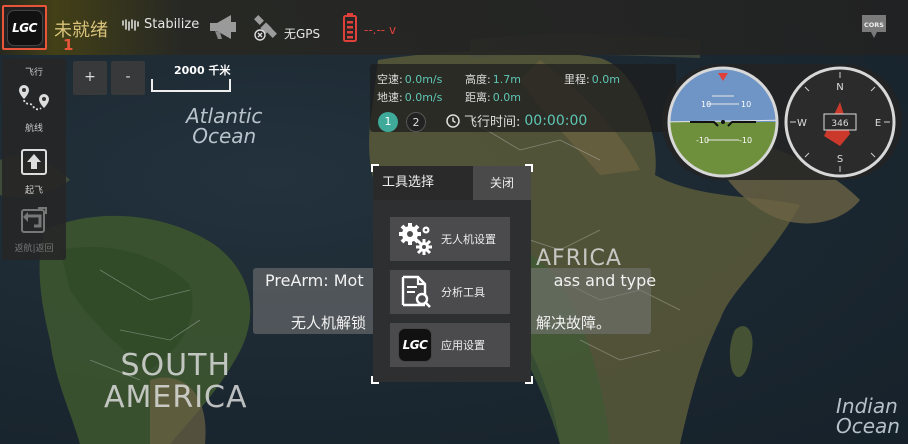  What do you see at coordinates (802, 123) in the screenshot?
I see `compass-west: W` at bounding box center [802, 123].